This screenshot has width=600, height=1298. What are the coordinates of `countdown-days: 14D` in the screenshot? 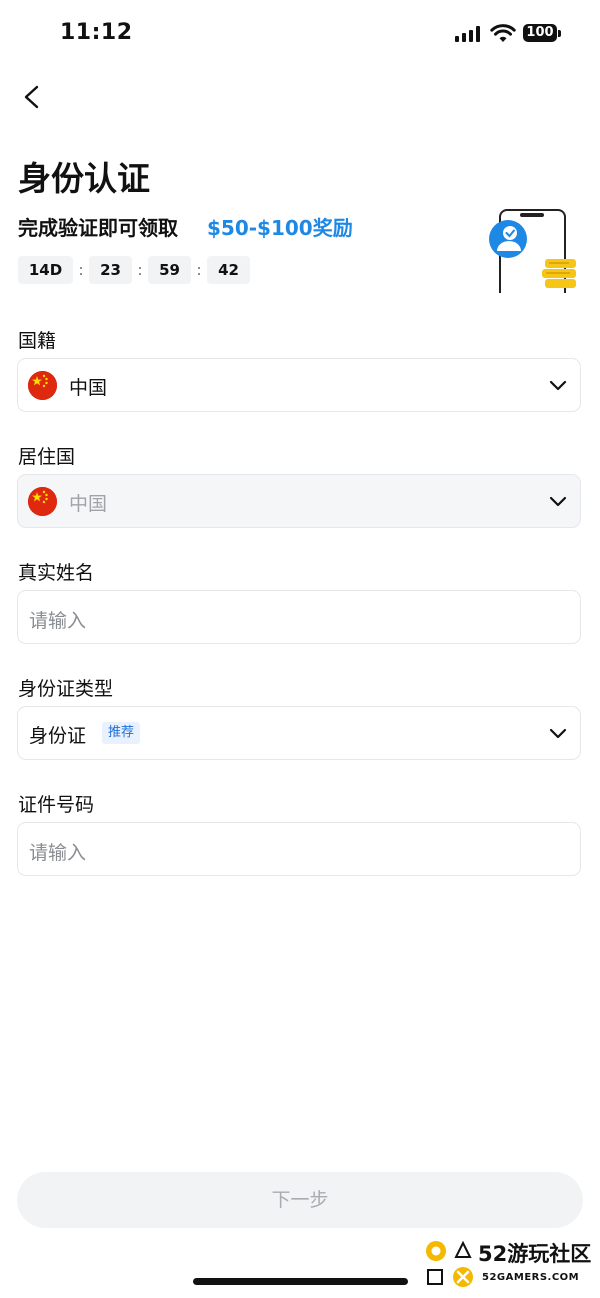 It's located at (45, 270).